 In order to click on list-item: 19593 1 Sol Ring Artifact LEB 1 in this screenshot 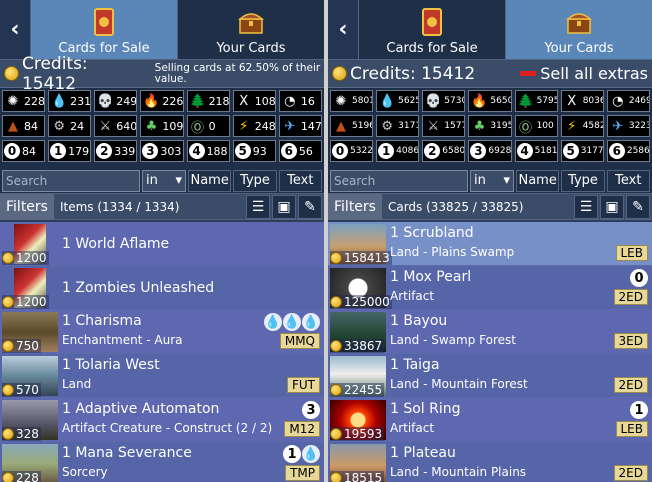, I will do `click(490, 420)`.